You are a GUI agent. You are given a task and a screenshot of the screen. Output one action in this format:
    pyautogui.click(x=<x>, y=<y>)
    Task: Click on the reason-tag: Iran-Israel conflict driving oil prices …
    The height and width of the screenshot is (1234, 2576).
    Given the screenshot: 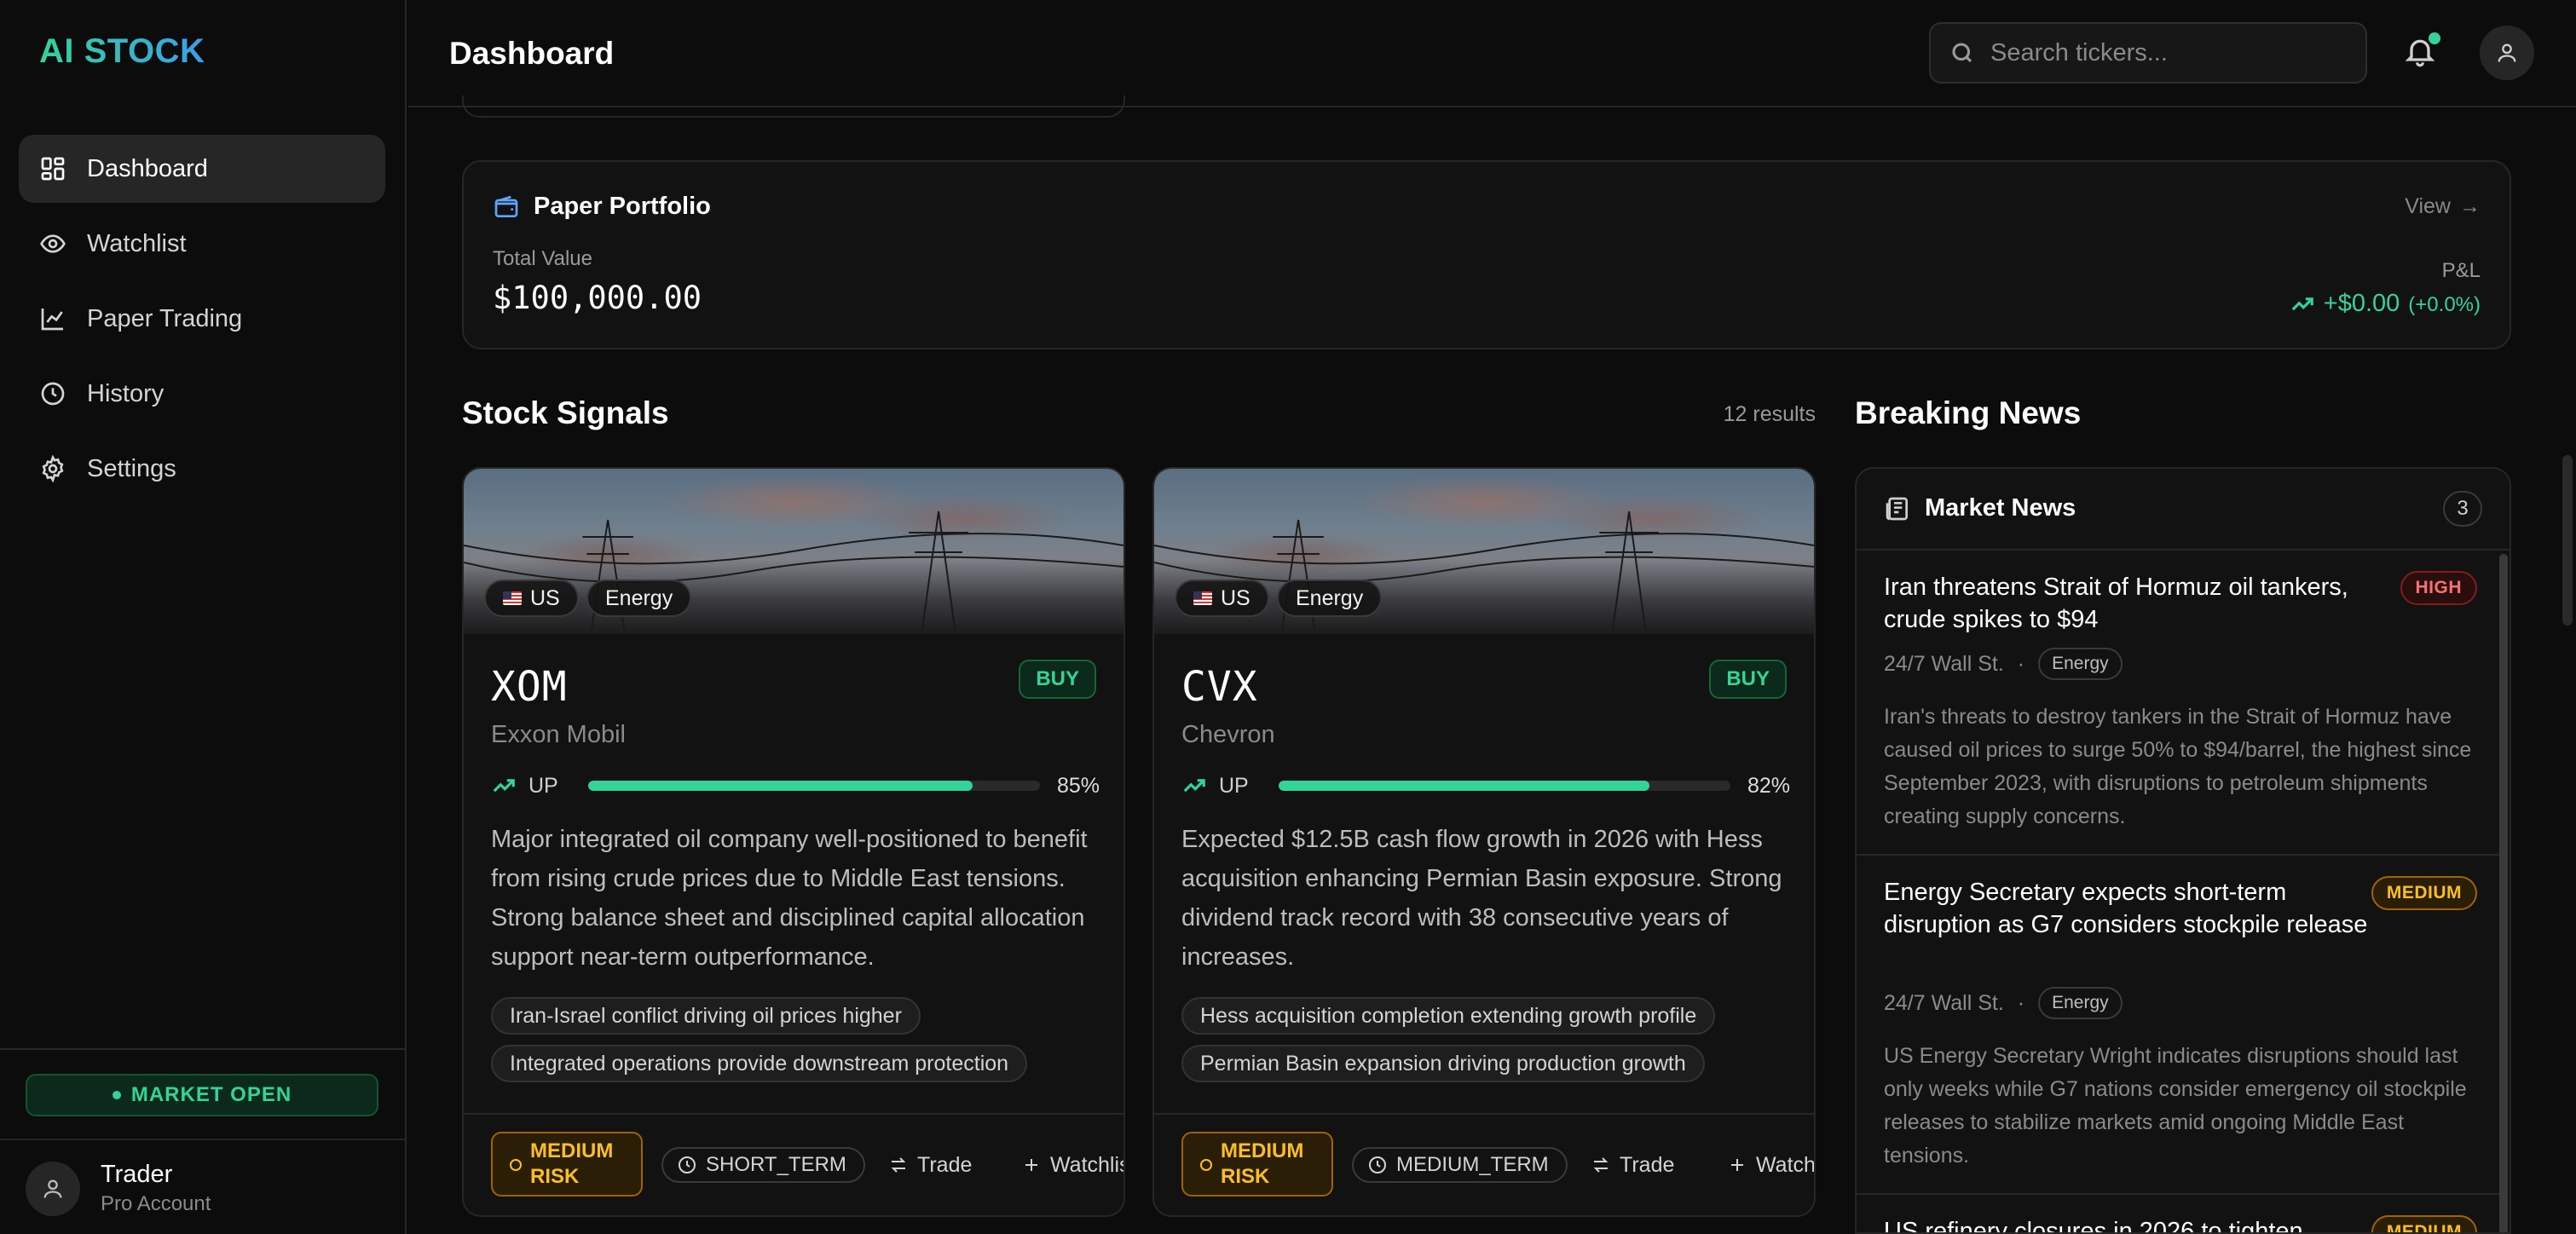 What is the action you would take?
    pyautogui.click(x=706, y=1016)
    